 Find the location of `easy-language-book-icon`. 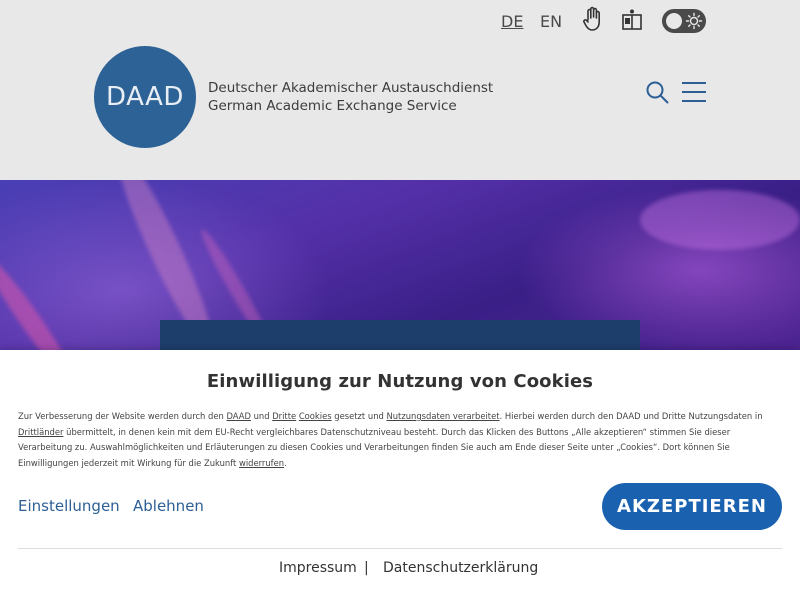

easy-language-book-icon is located at coordinates (632, 20).